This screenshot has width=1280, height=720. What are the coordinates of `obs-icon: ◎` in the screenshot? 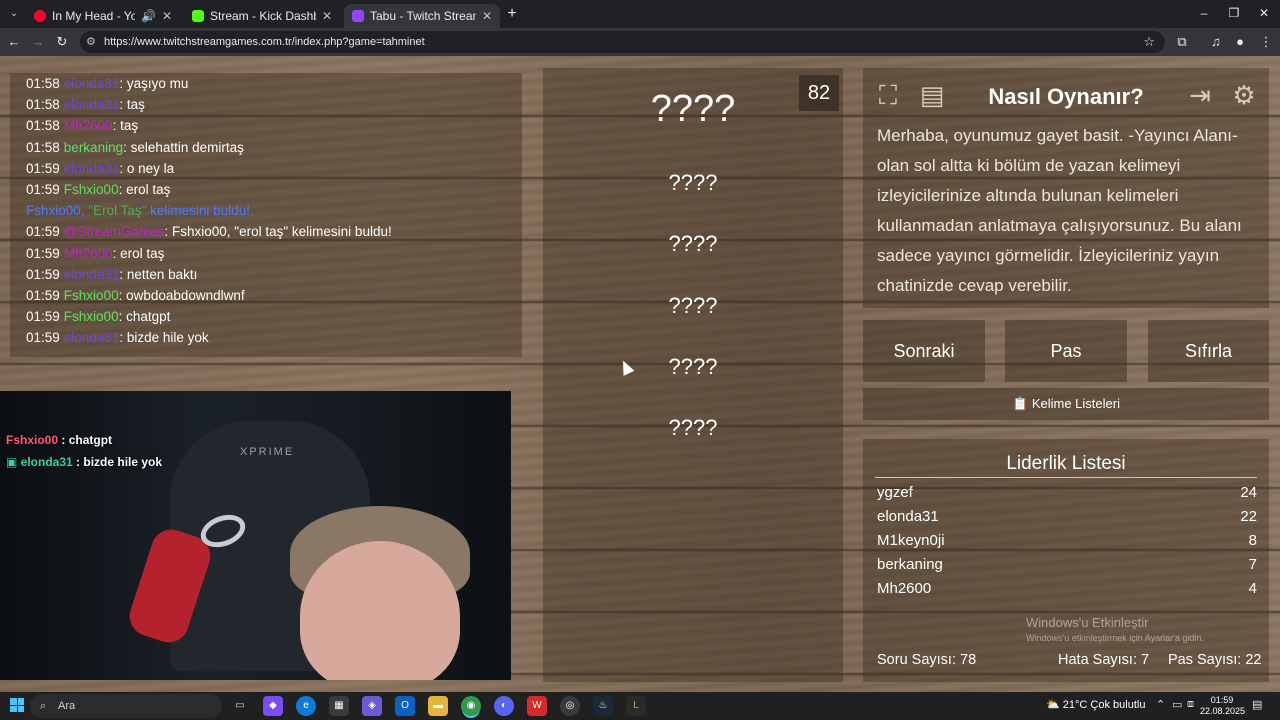 It's located at (570, 706).